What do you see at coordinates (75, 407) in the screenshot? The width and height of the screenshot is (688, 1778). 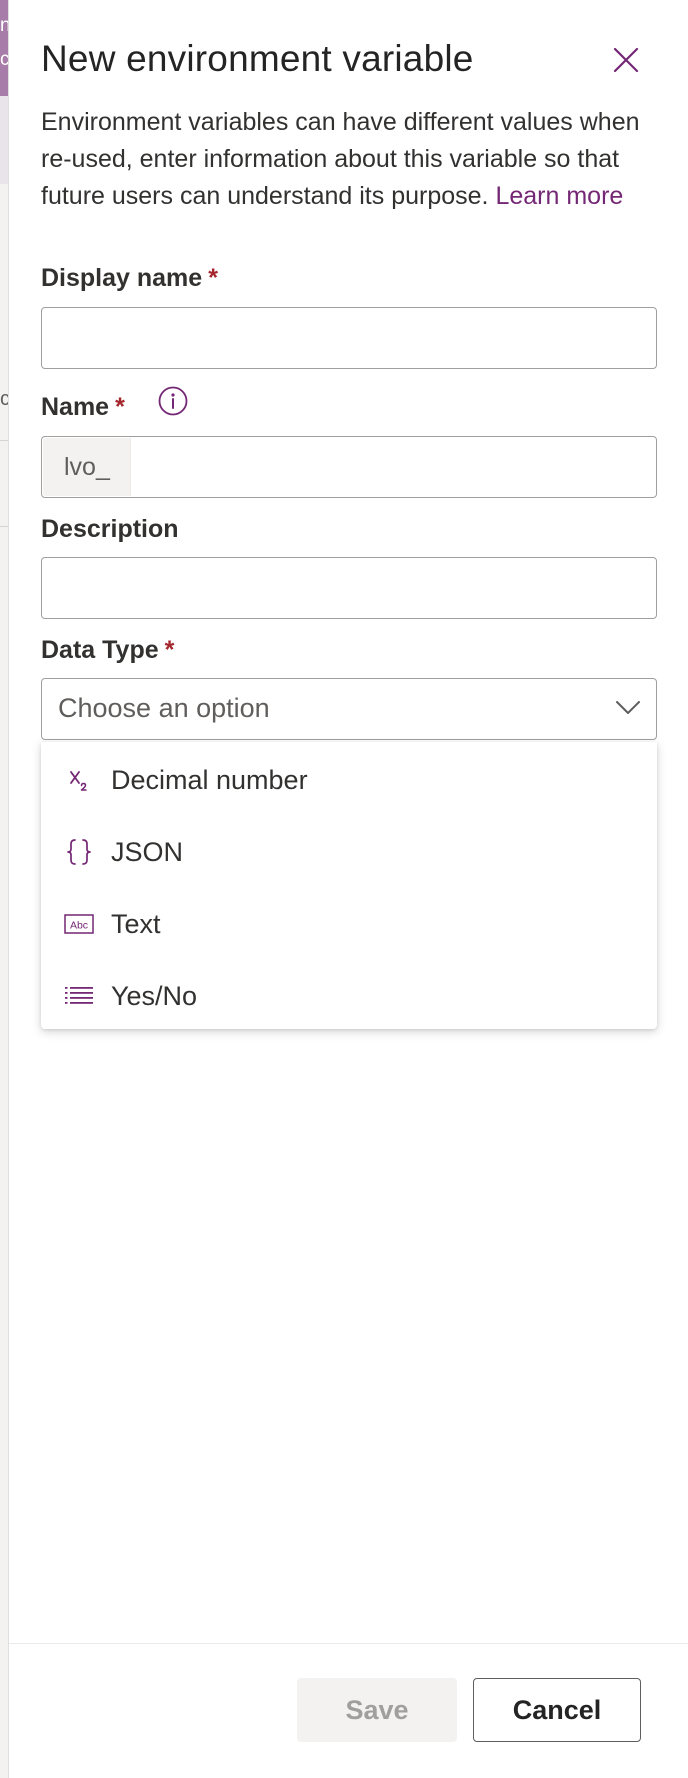 I see `name-label-text: Name` at bounding box center [75, 407].